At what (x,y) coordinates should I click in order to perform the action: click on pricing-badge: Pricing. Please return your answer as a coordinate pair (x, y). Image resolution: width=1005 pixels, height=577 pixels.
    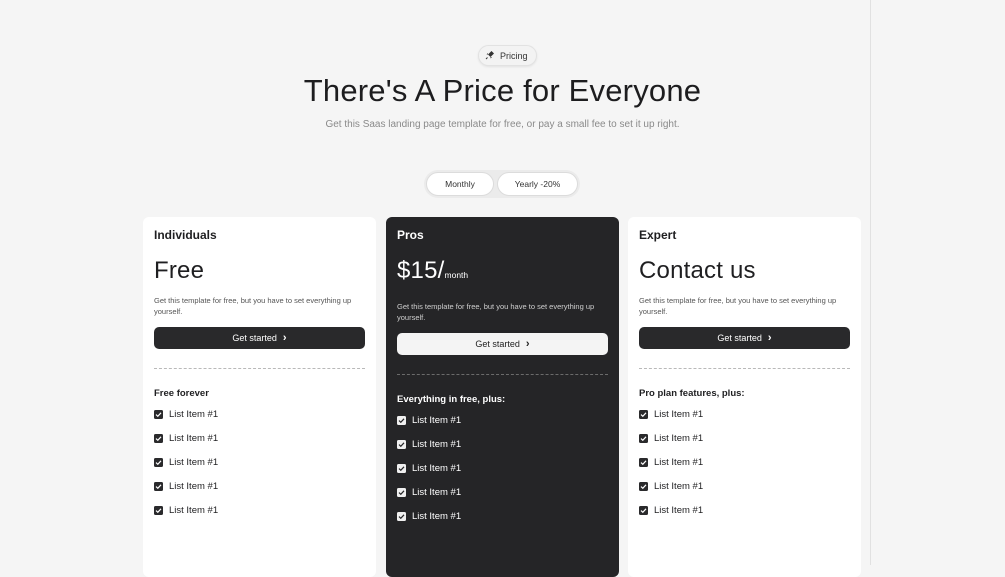
    Looking at the image, I should click on (507, 55).